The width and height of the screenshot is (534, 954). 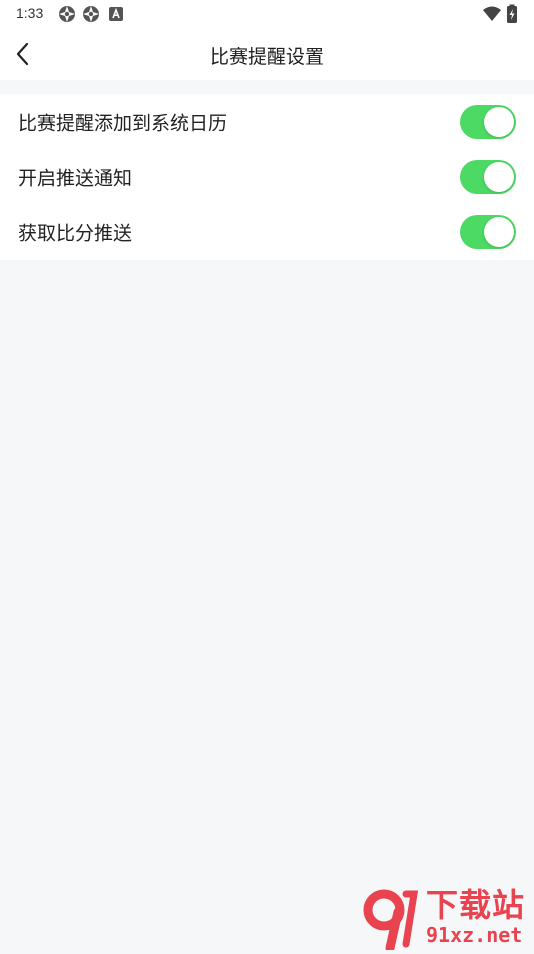 I want to click on navigation-bar: 比赛提醒设置, so click(x=267, y=54).